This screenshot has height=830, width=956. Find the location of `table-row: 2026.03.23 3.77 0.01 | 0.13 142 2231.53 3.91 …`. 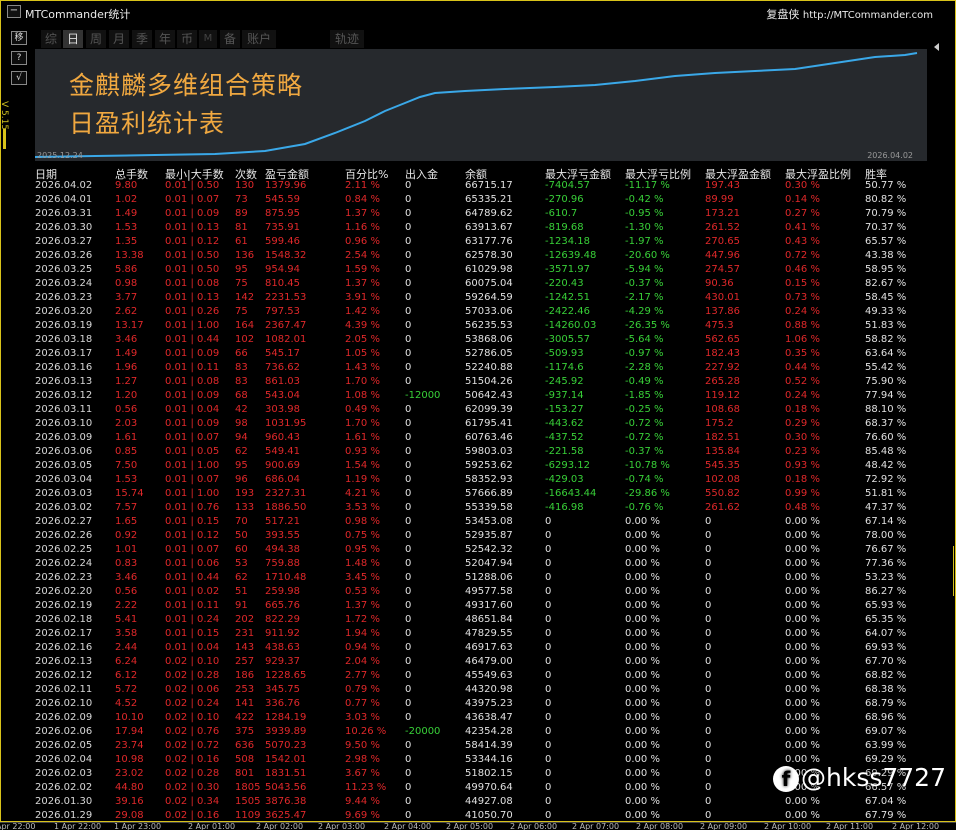

table-row: 2026.03.23 3.77 0.01 | 0.13 142 2231.53 3.91 … is located at coordinates (478, 299).